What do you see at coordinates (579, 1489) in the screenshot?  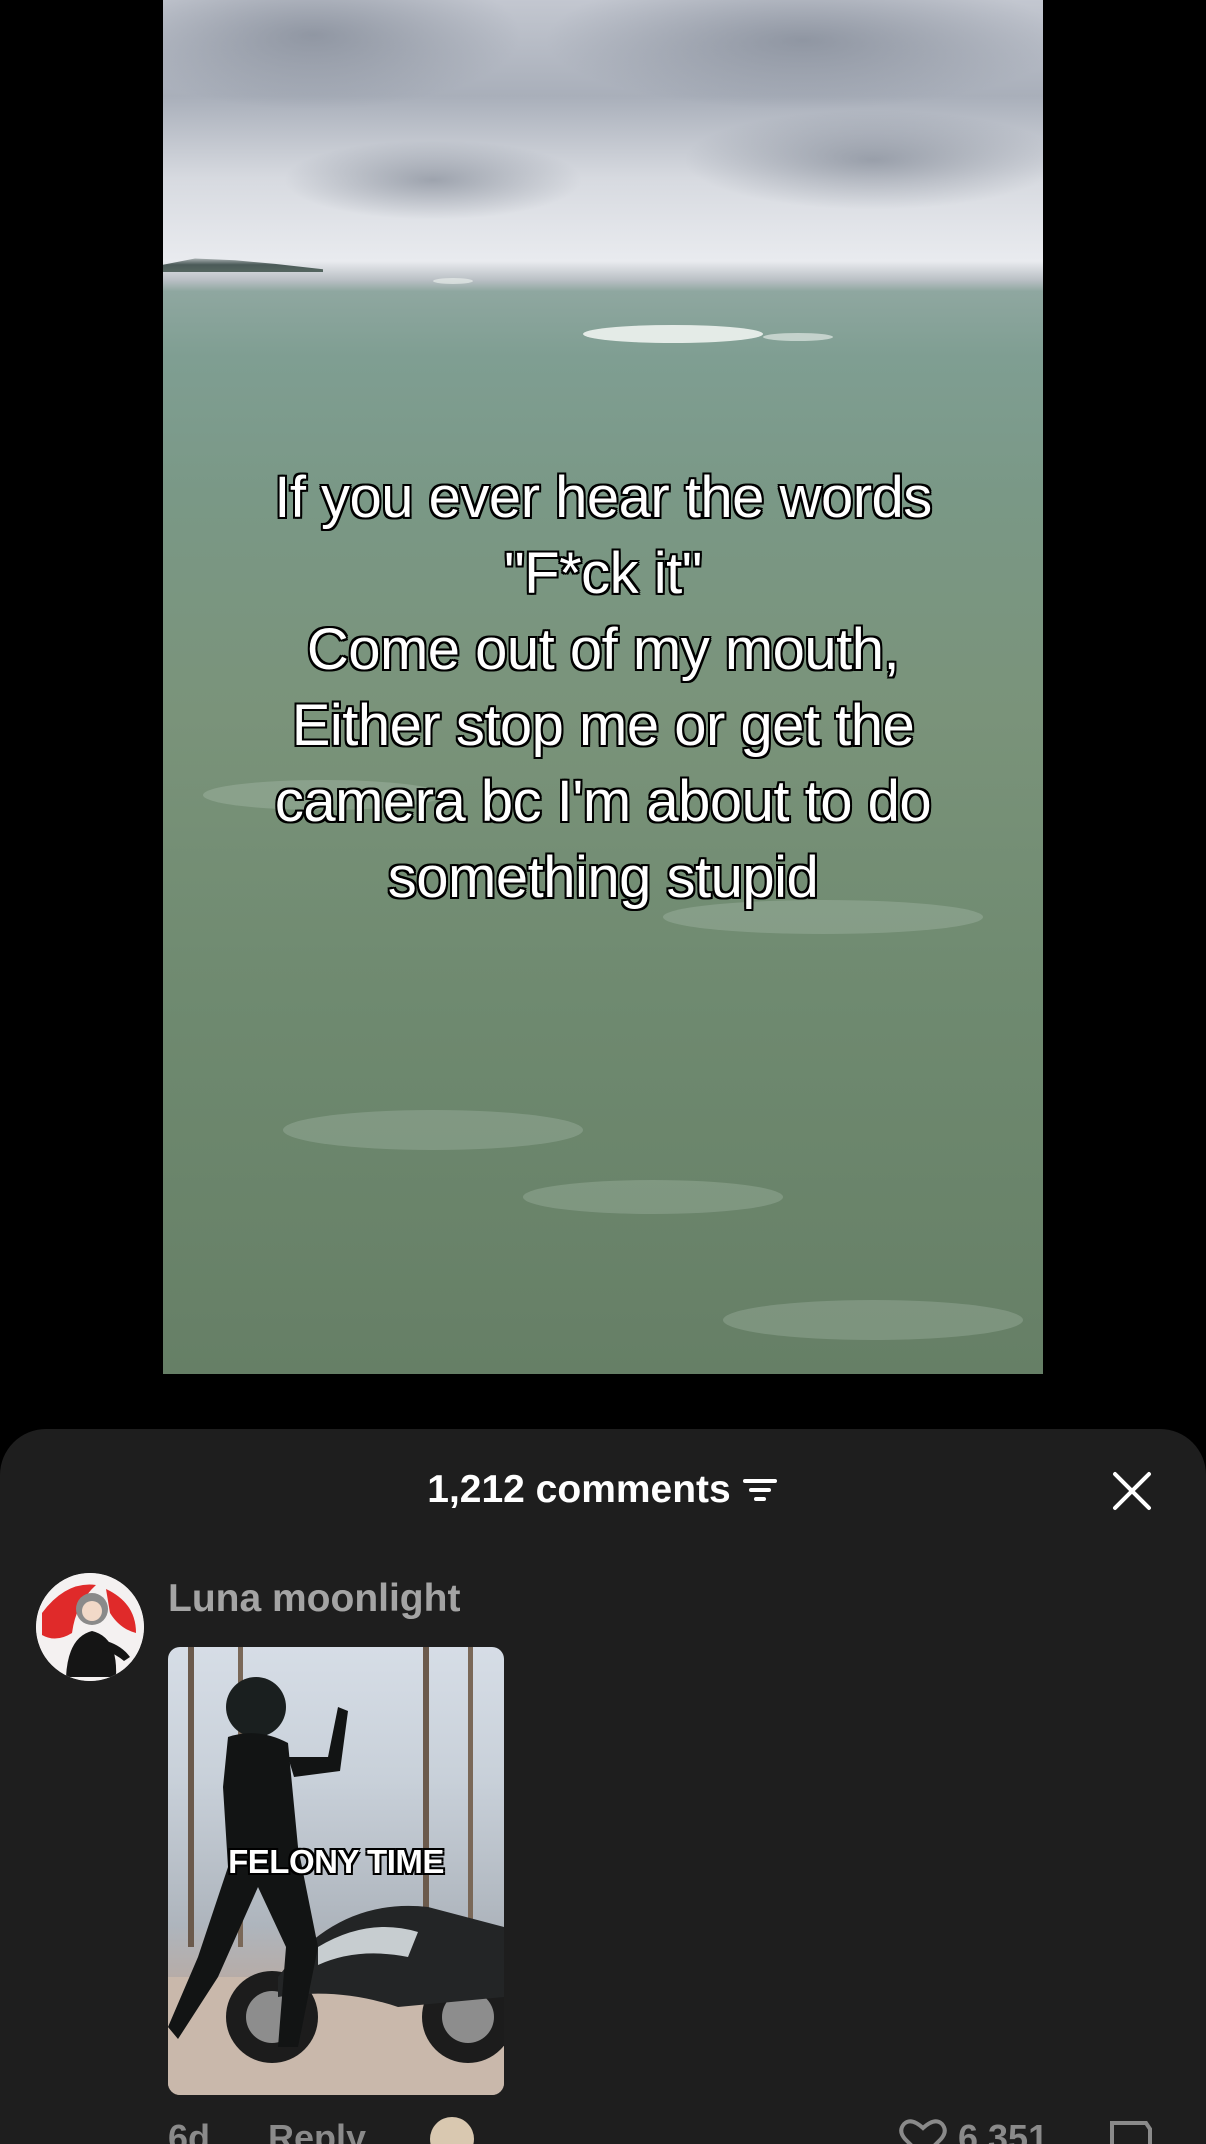 I see `comments-count: 1,212 comments` at bounding box center [579, 1489].